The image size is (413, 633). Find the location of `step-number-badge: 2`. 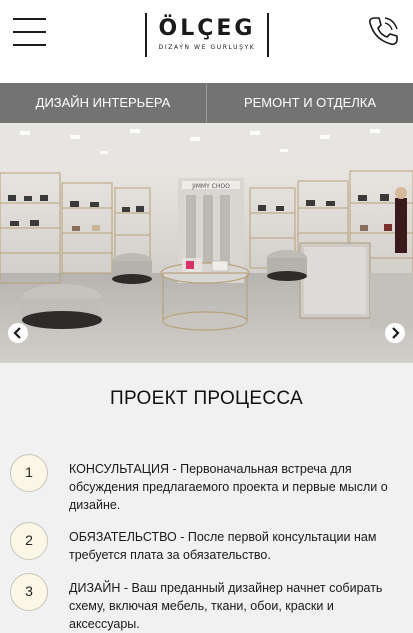

step-number-badge: 2 is located at coordinates (29, 541).